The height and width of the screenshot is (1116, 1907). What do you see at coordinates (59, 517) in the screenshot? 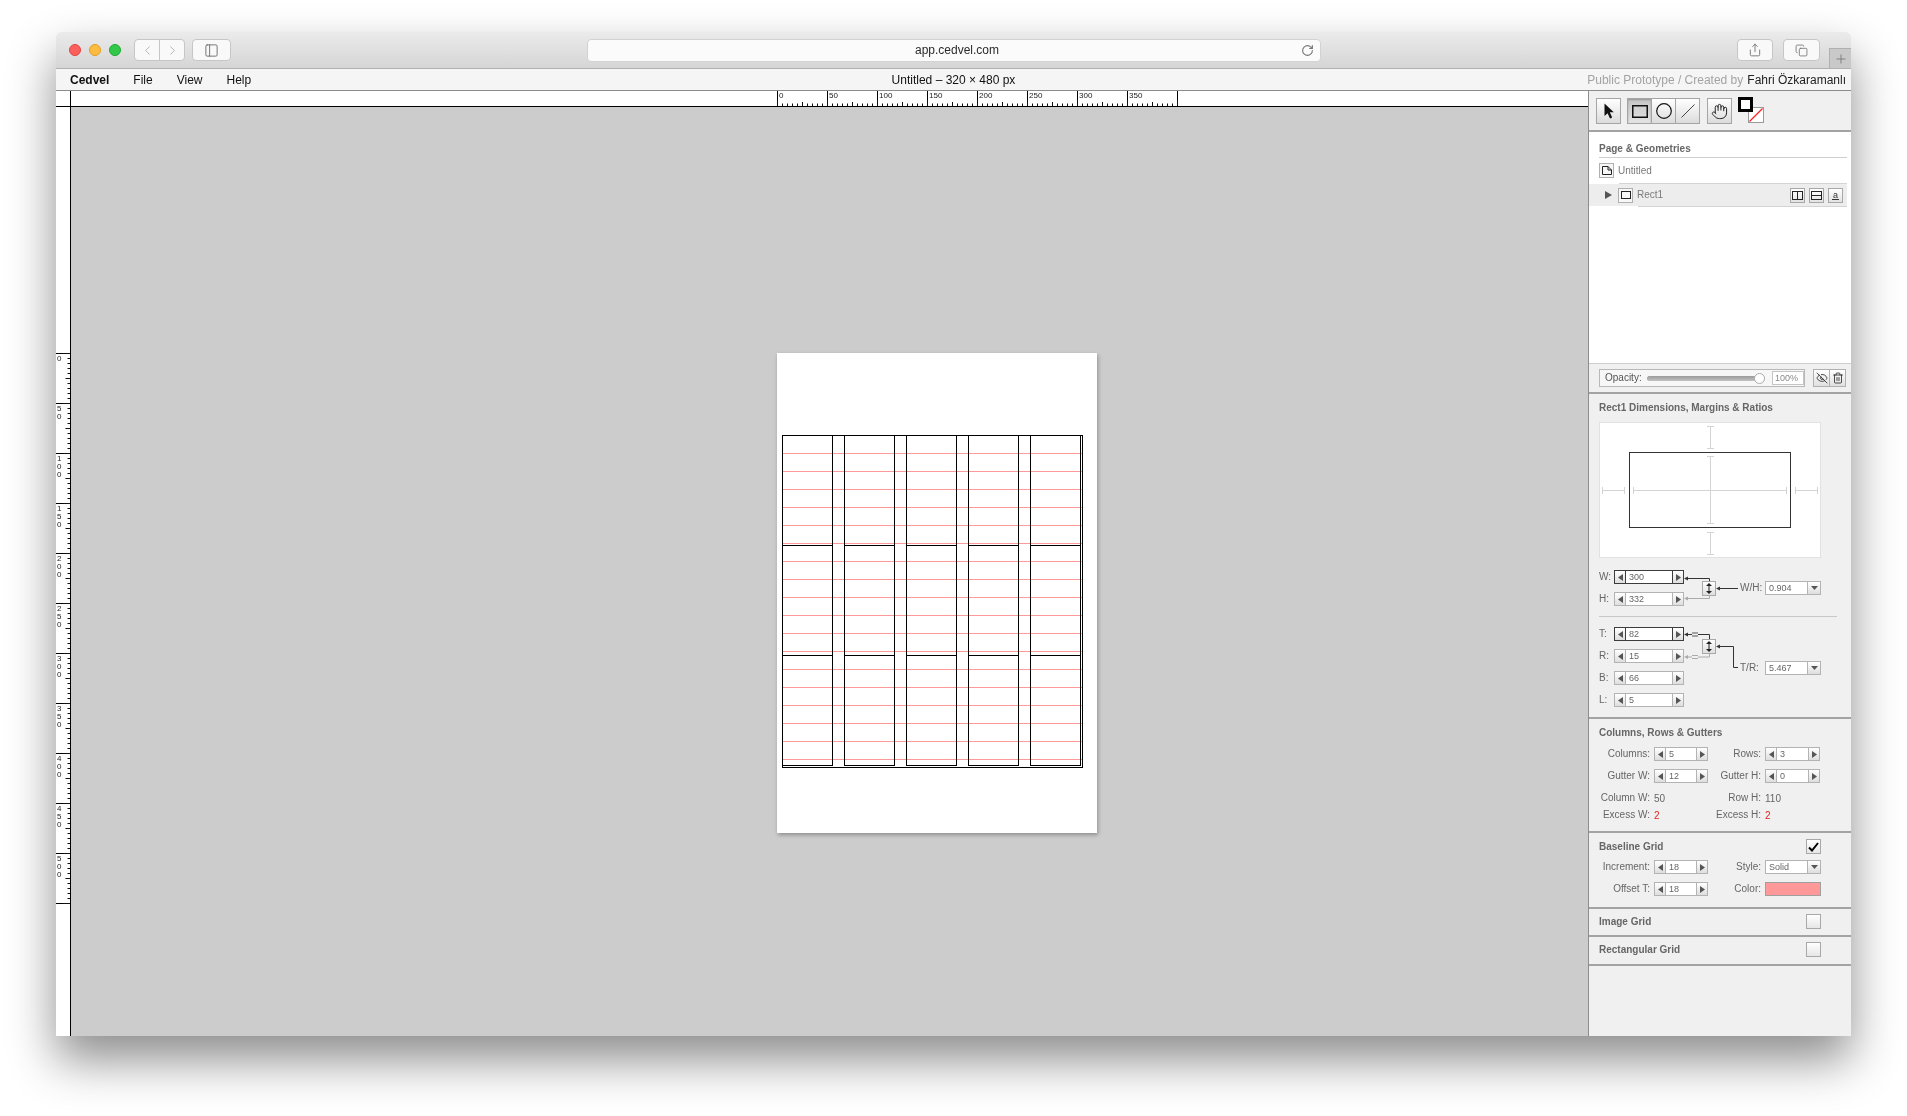
I see `ruler-label: 150` at bounding box center [59, 517].